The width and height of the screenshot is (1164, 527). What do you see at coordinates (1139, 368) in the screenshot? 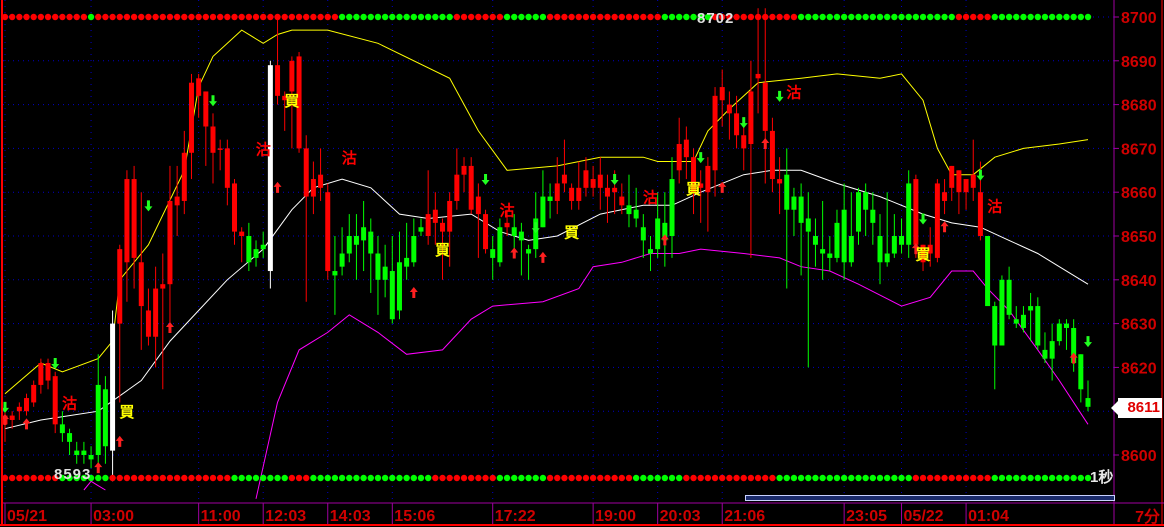
I see `y-tick-label: 8620` at bounding box center [1139, 368].